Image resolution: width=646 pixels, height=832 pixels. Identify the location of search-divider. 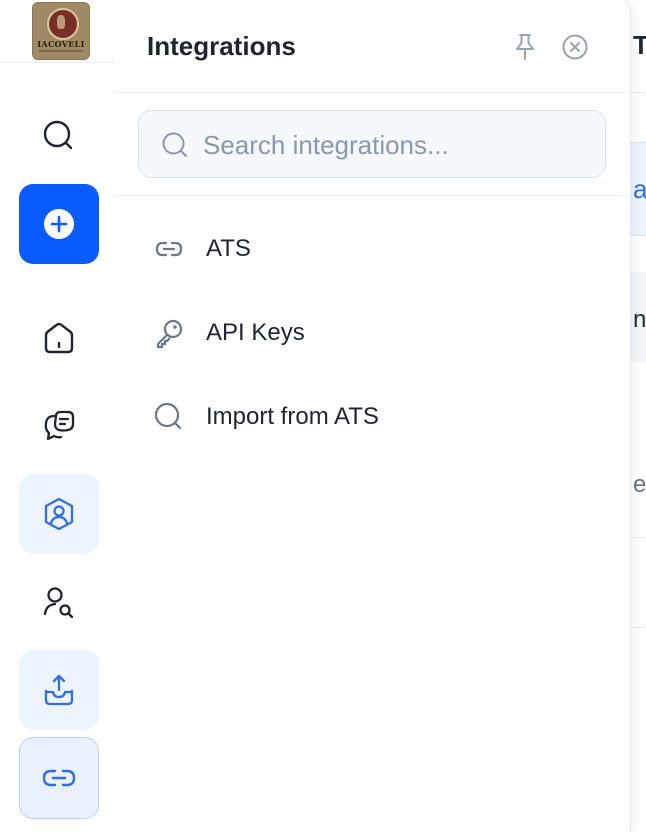
(372, 195).